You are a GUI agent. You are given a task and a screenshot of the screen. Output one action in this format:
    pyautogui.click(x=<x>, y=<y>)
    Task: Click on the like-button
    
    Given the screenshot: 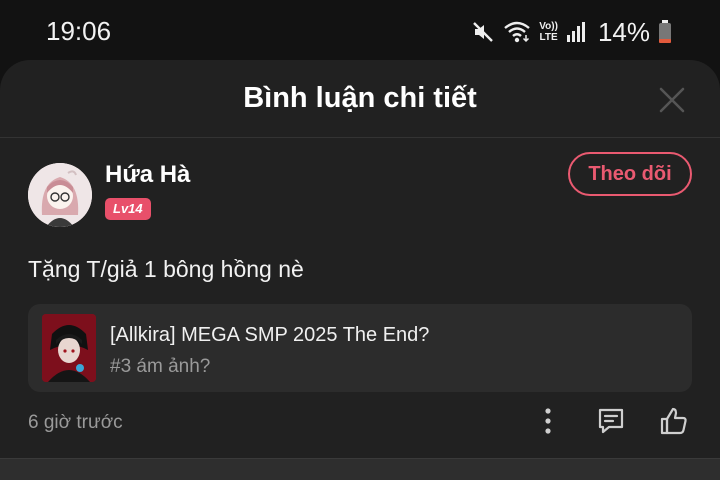 What is the action you would take?
    pyautogui.click(x=674, y=421)
    